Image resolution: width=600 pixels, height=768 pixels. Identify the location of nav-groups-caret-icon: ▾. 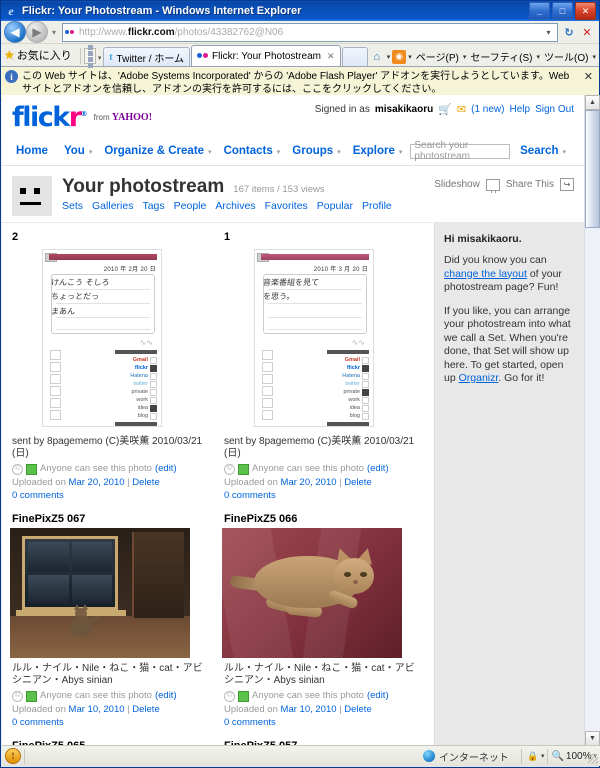
(339, 151).